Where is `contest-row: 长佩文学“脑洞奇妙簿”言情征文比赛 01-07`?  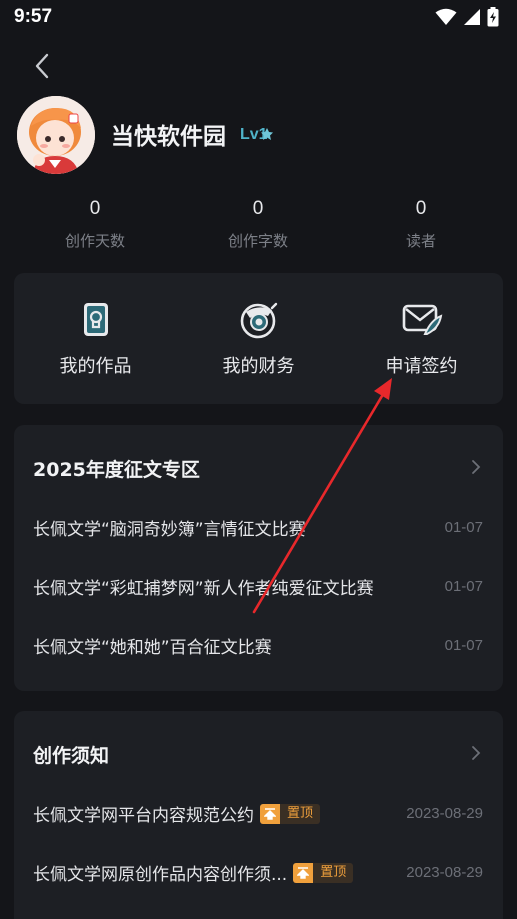 contest-row: 长佩文学“脑洞奇妙簿”言情征文比赛 01-07 is located at coordinates (258, 527).